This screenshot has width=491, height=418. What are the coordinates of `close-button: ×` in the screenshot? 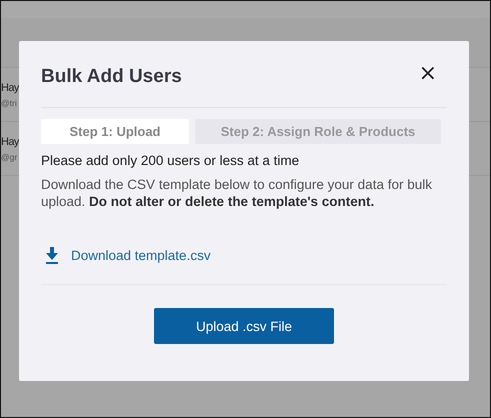 It's located at (427, 74).